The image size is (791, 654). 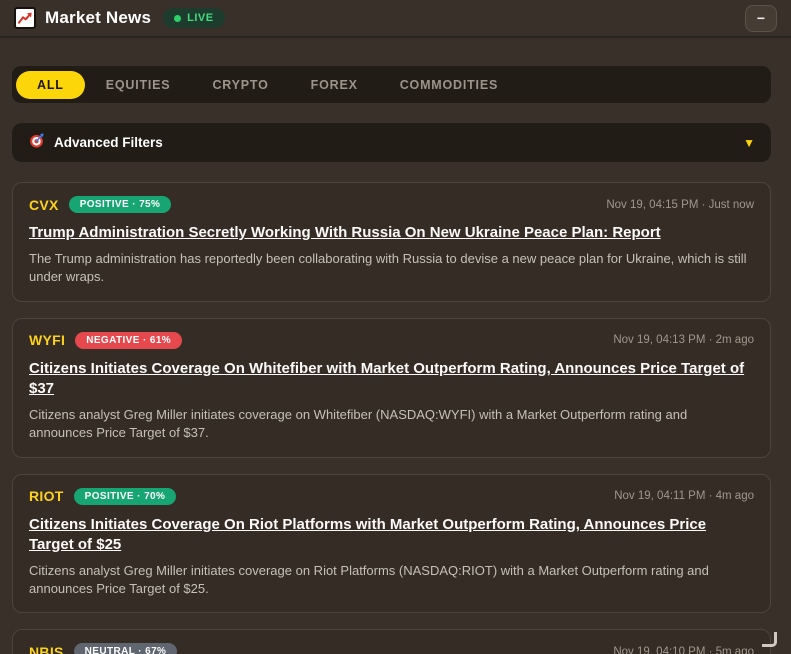 I want to click on tab-forex: FOREX, so click(x=334, y=85).